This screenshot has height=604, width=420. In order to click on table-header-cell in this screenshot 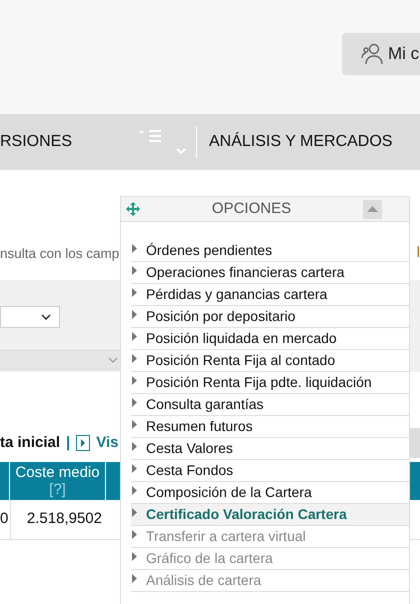, I will do `click(415, 481)`.